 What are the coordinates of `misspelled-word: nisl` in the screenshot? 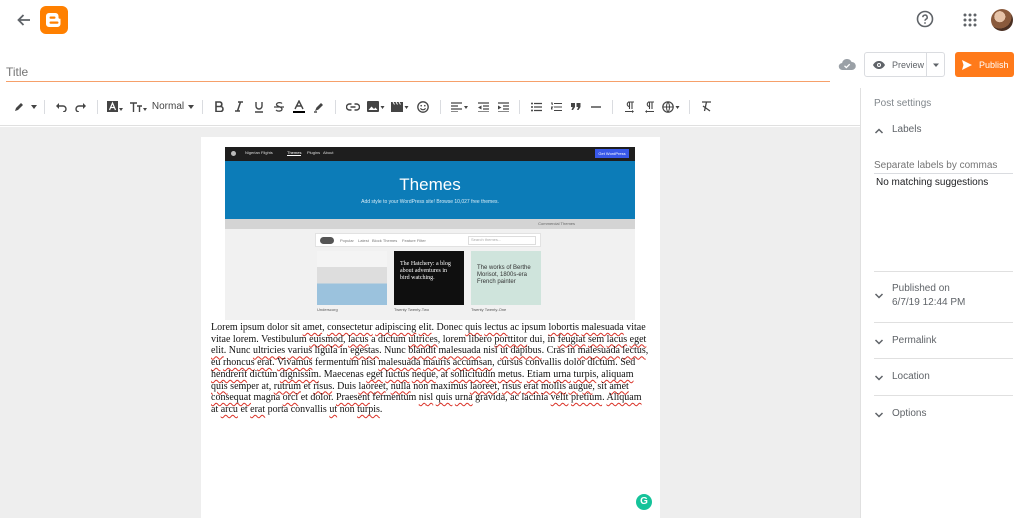 It's located at (426, 398).